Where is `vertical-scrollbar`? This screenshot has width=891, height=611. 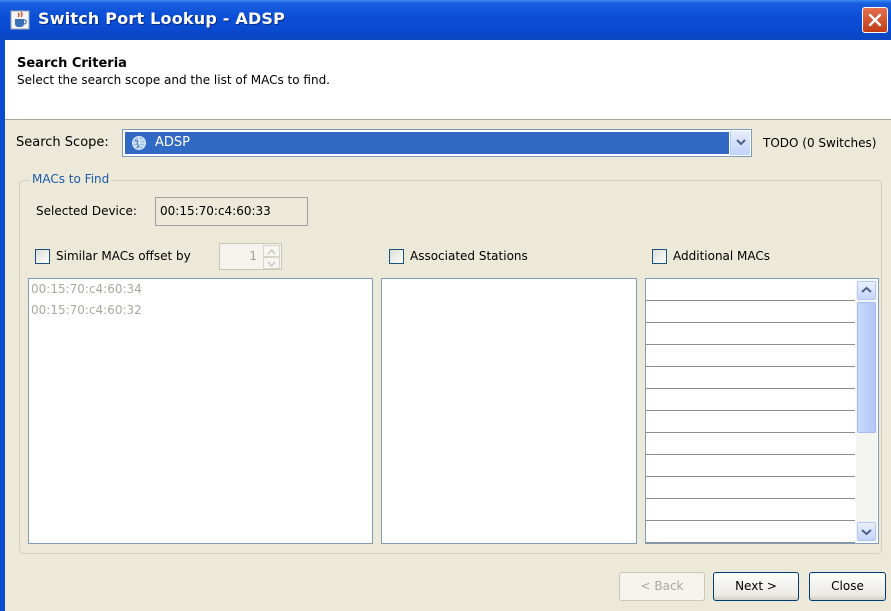 vertical-scrollbar is located at coordinates (866, 411).